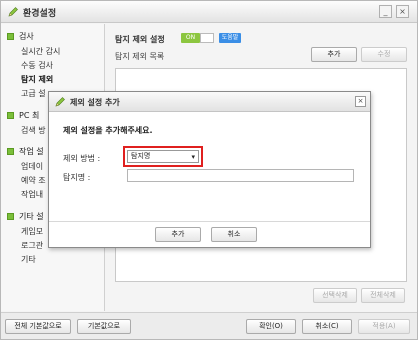 The height and width of the screenshot is (340, 418). What do you see at coordinates (207, 38) in the screenshot?
I see `toggle-knob` at bounding box center [207, 38].